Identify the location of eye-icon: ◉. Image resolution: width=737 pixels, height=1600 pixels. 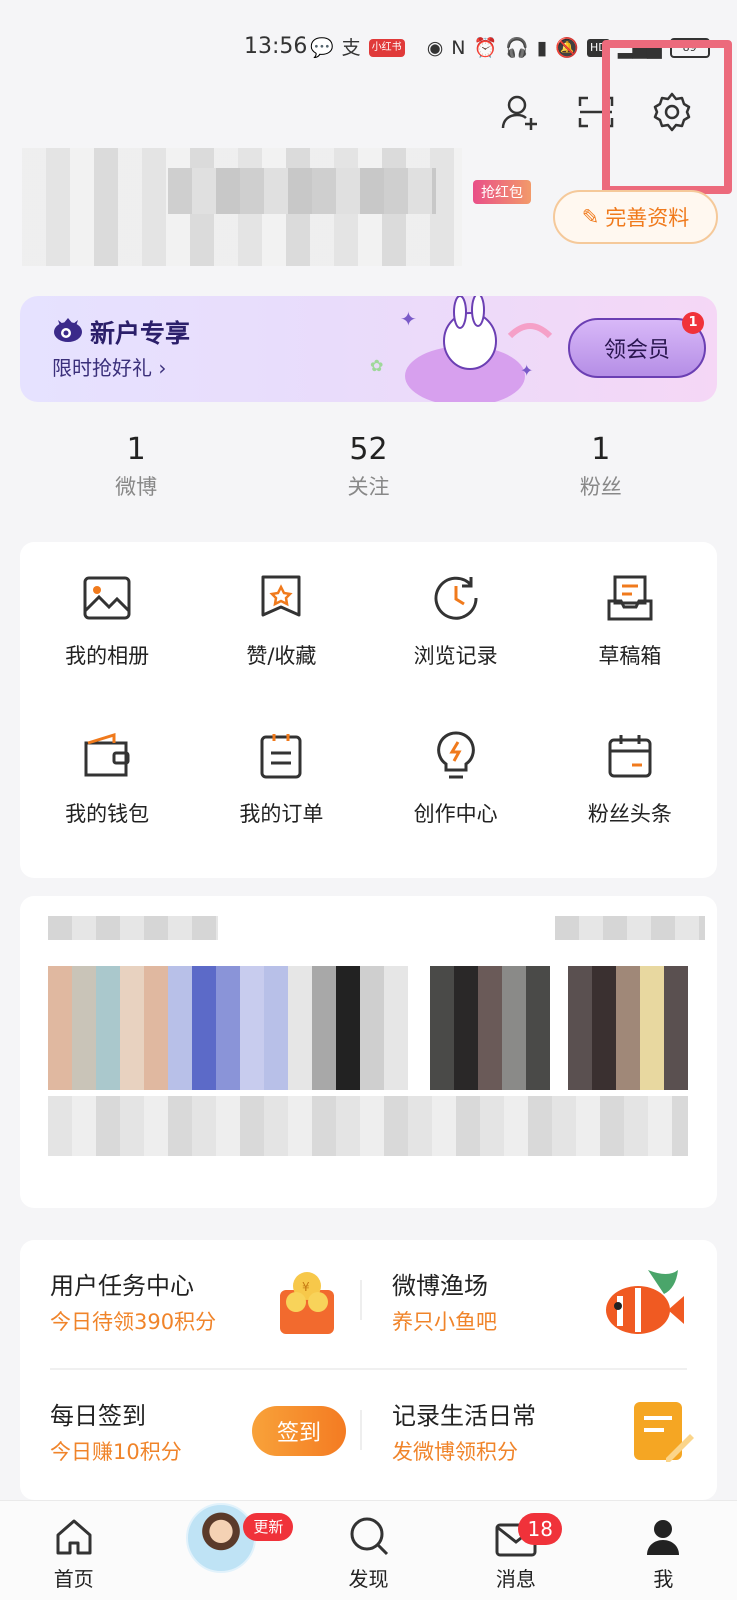
(435, 48).